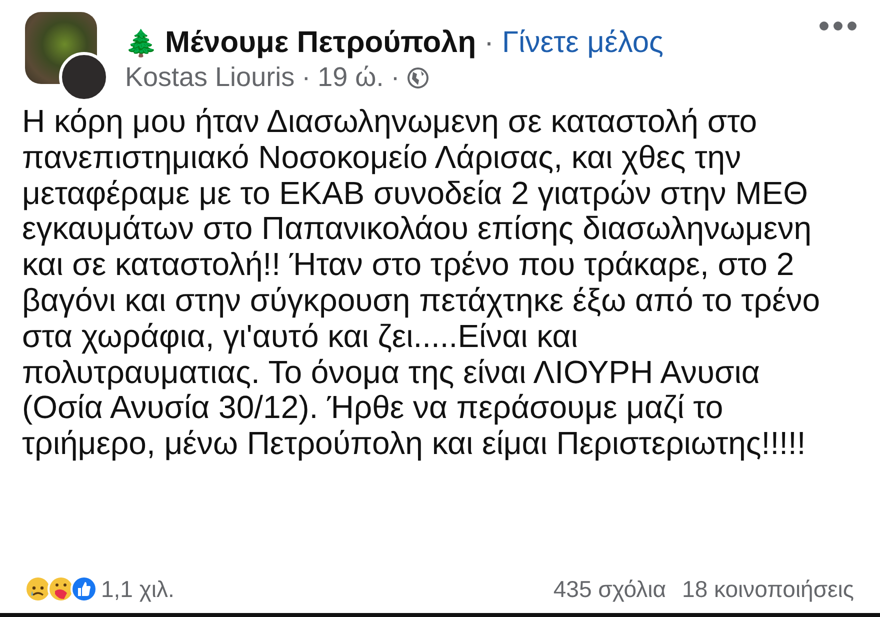  Describe the element at coordinates (320, 43) in the screenshot. I see `group-name: Μένουμε Πετρούπολη` at that location.